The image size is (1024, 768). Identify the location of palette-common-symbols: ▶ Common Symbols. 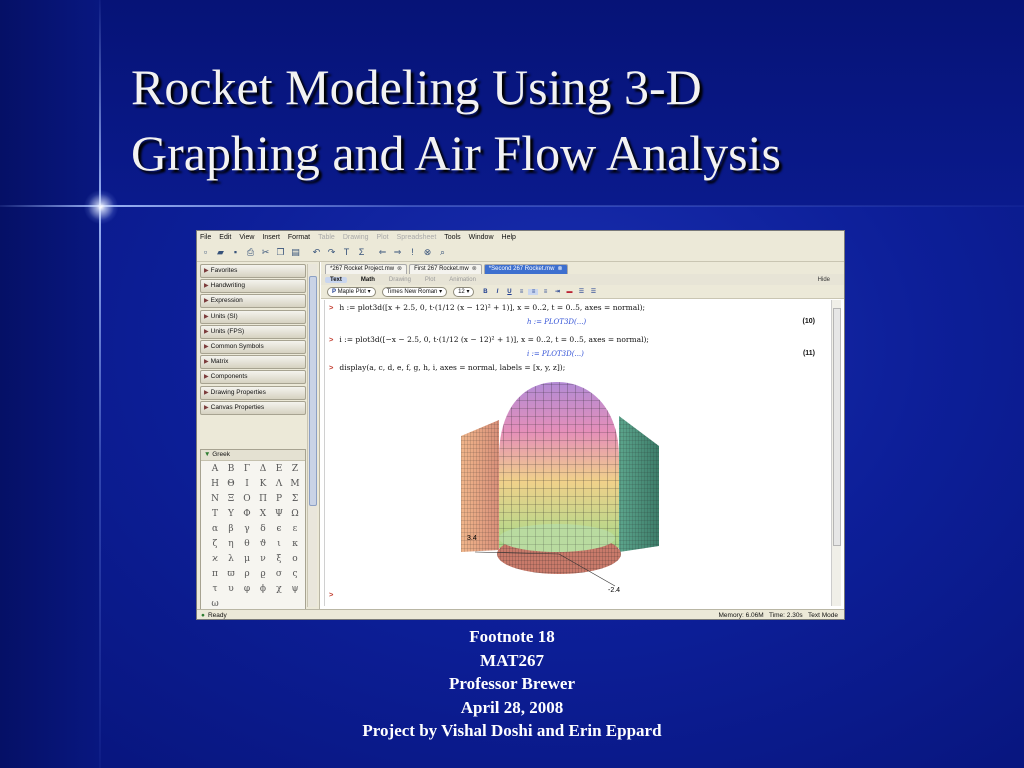
(253, 346).